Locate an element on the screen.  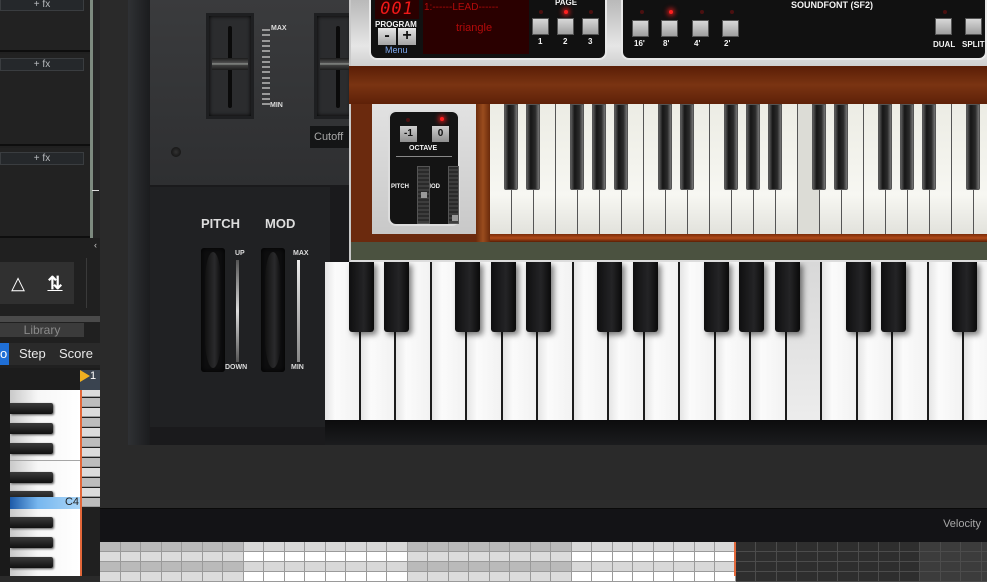
split-button is located at coordinates (973, 26).